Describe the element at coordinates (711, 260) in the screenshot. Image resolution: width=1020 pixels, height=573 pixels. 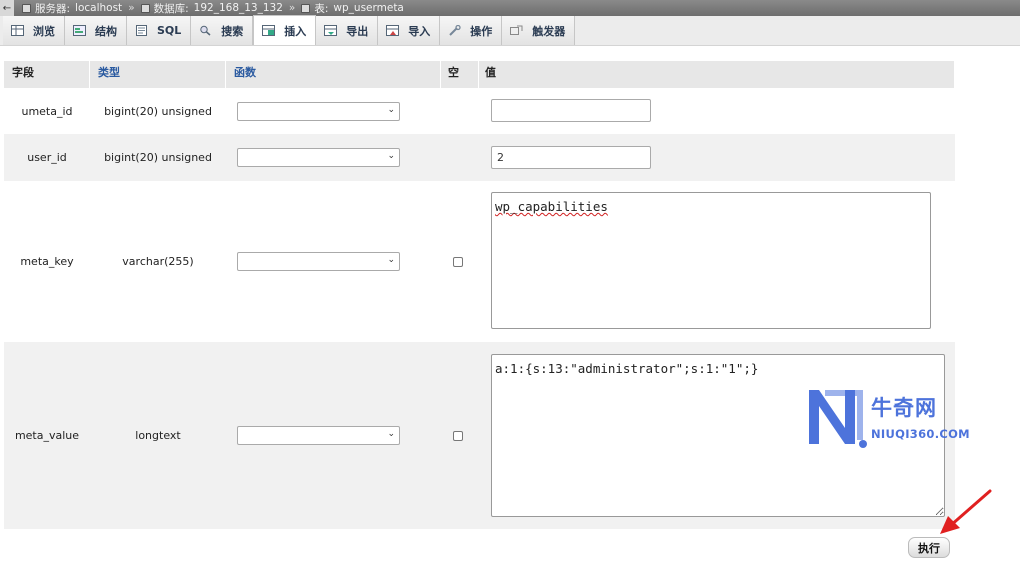
I see `value-textarea-meta-key: wp_capabilities` at that location.